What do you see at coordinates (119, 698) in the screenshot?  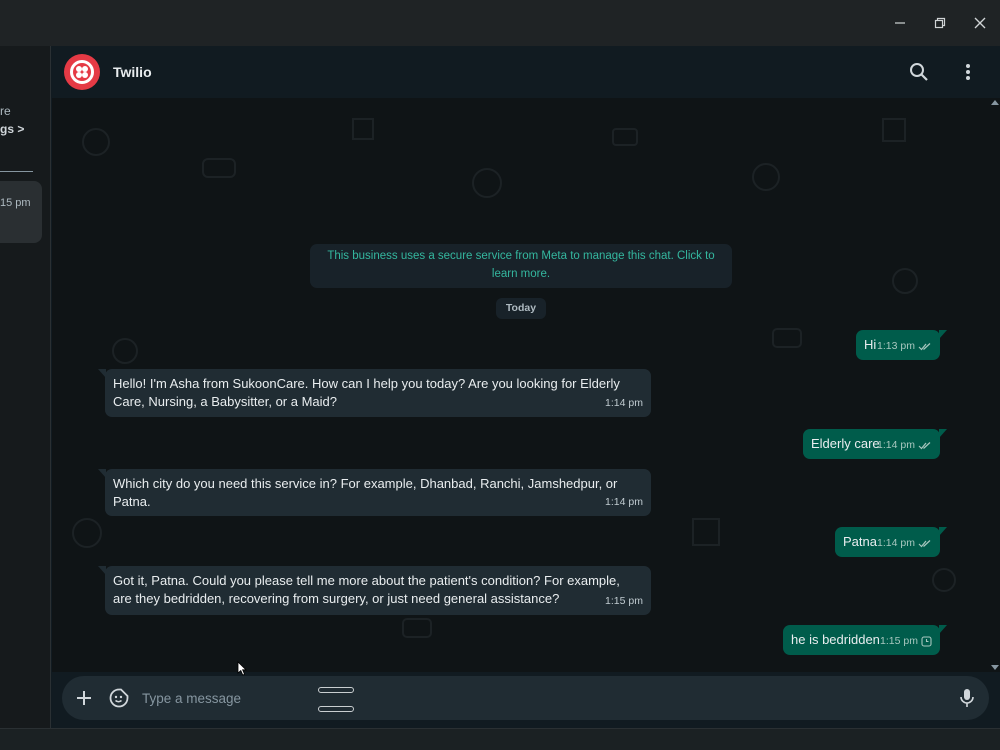 I see `sticker-icon` at bounding box center [119, 698].